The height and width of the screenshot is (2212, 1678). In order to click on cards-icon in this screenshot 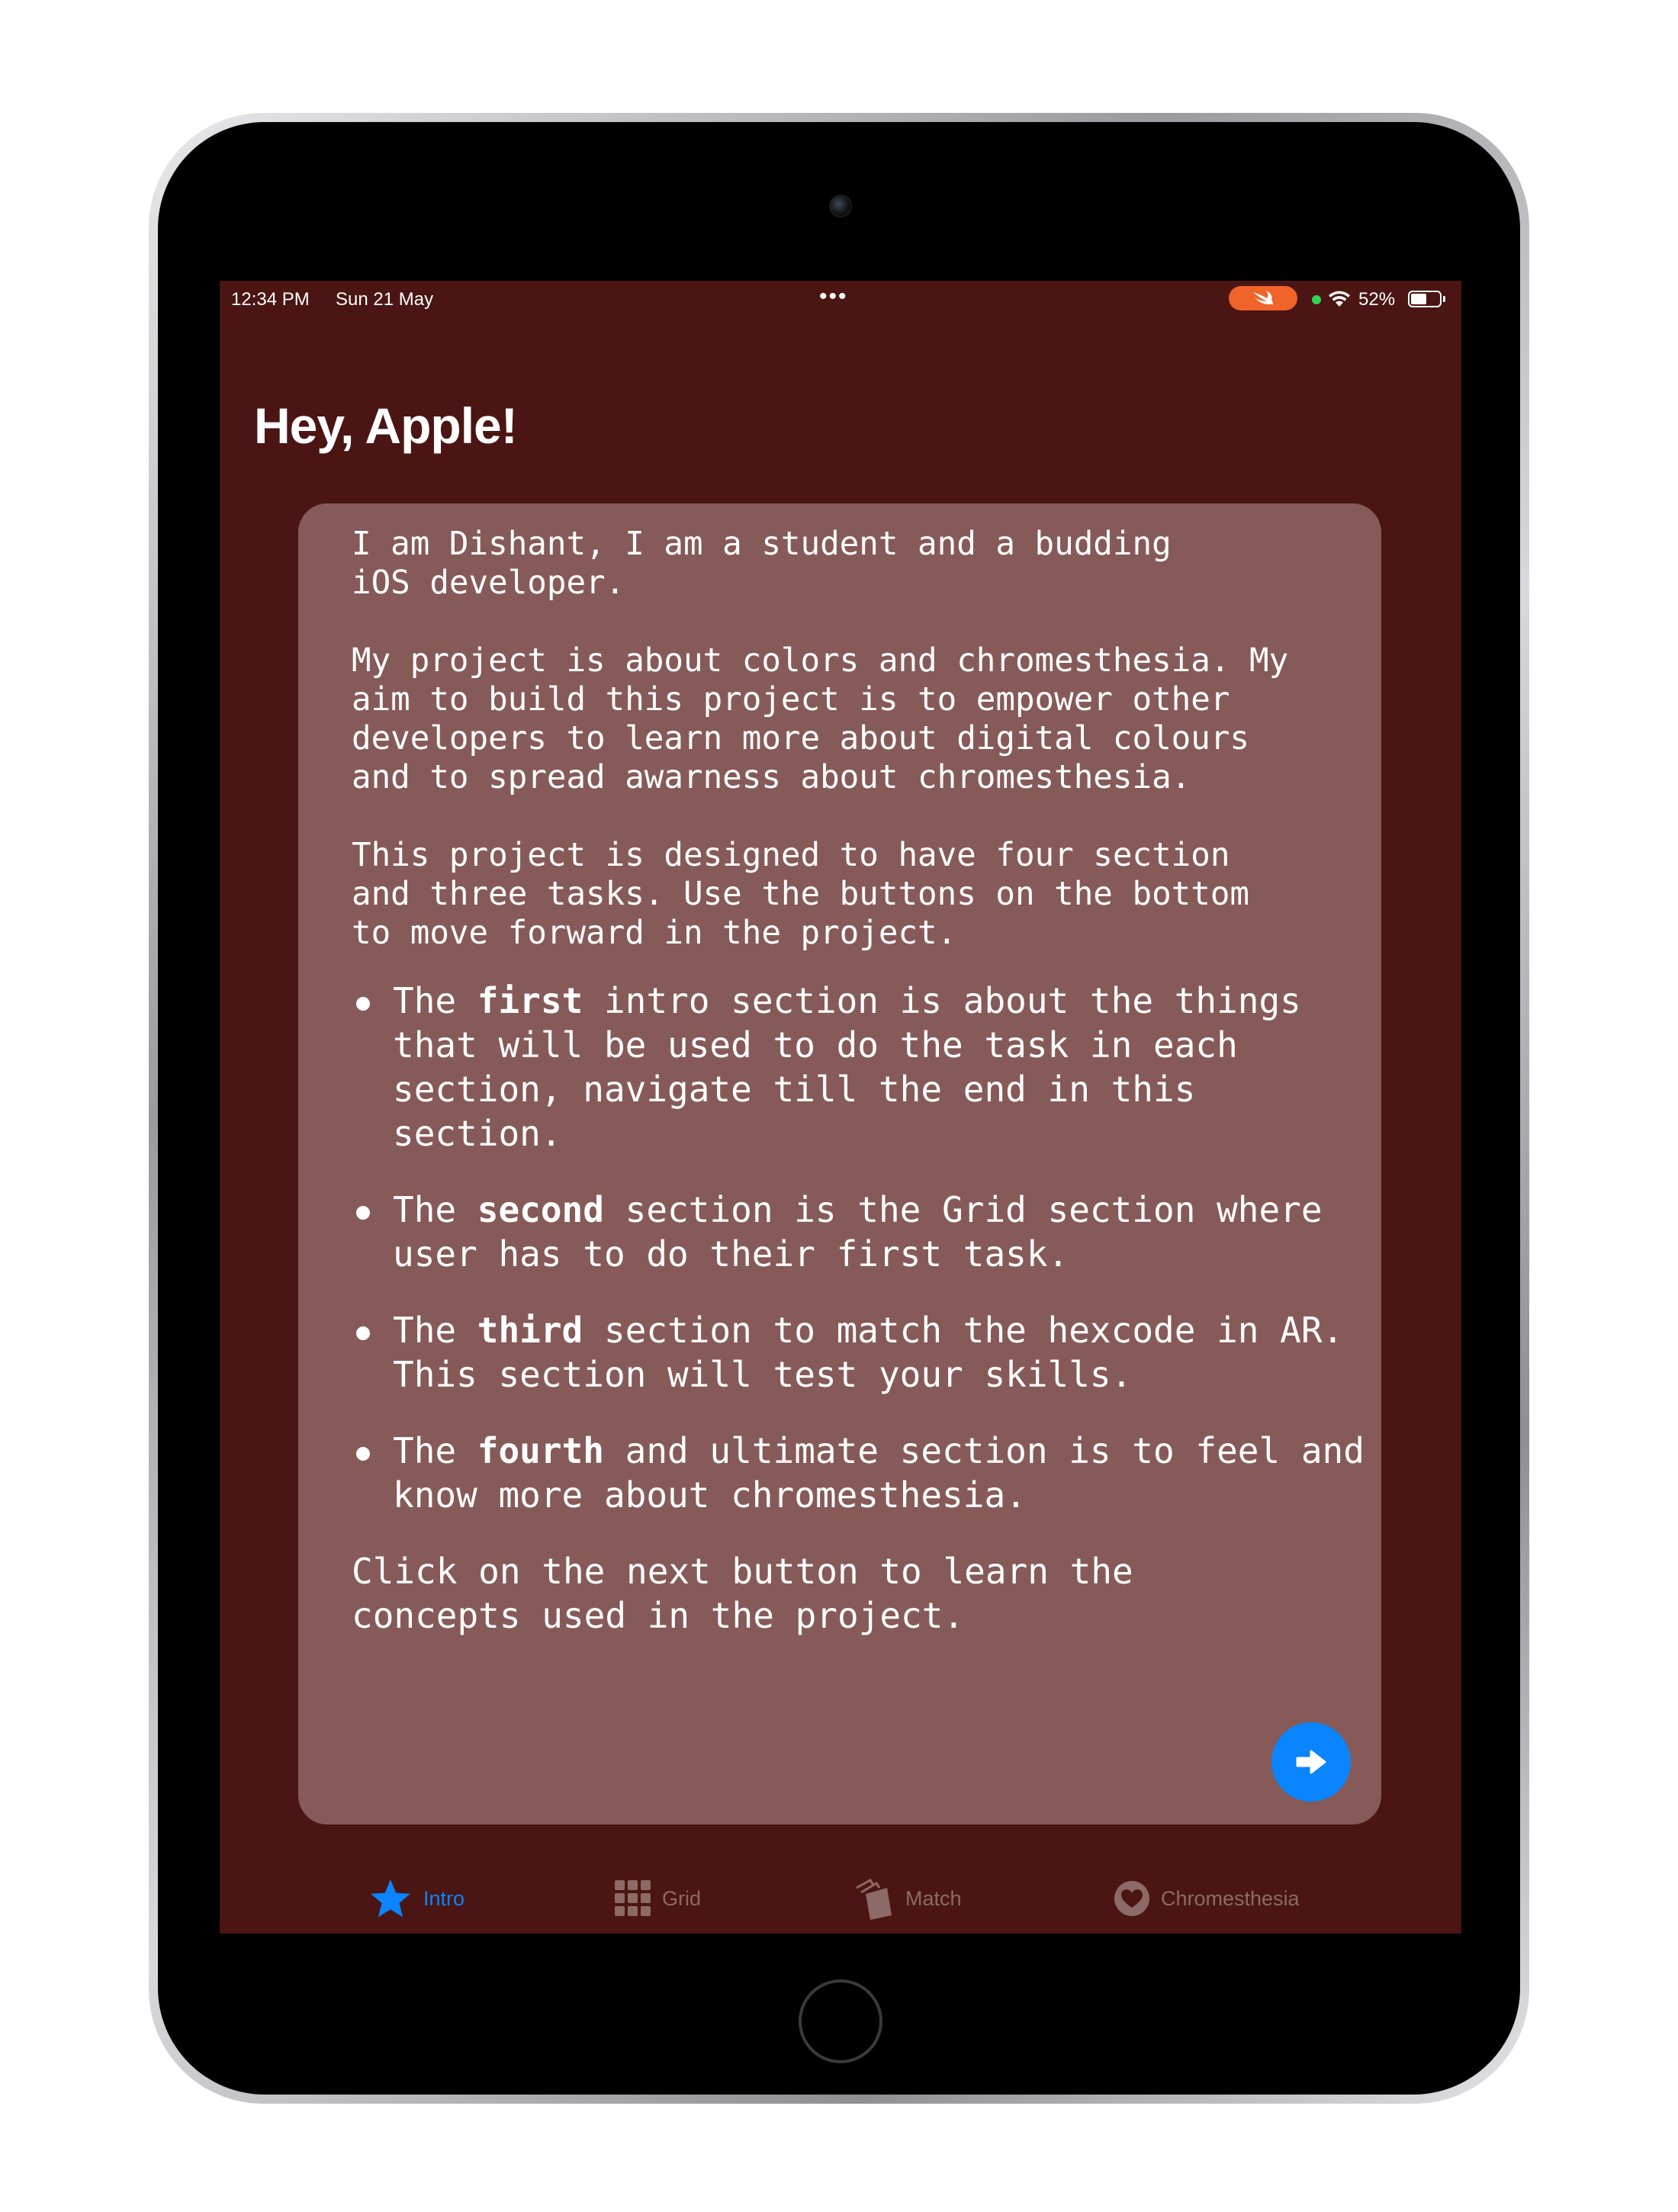, I will do `click(874, 1898)`.